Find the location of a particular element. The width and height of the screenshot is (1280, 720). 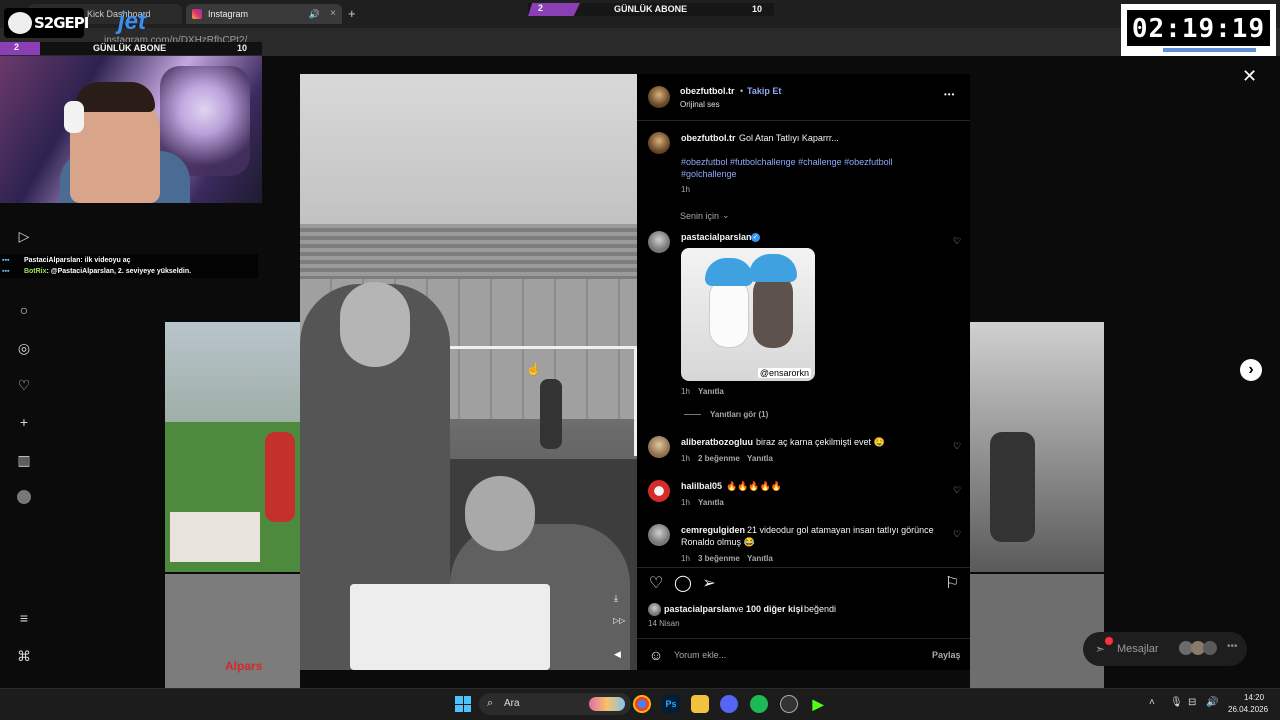

sub-goal: 10 is located at coordinates (757, 9).